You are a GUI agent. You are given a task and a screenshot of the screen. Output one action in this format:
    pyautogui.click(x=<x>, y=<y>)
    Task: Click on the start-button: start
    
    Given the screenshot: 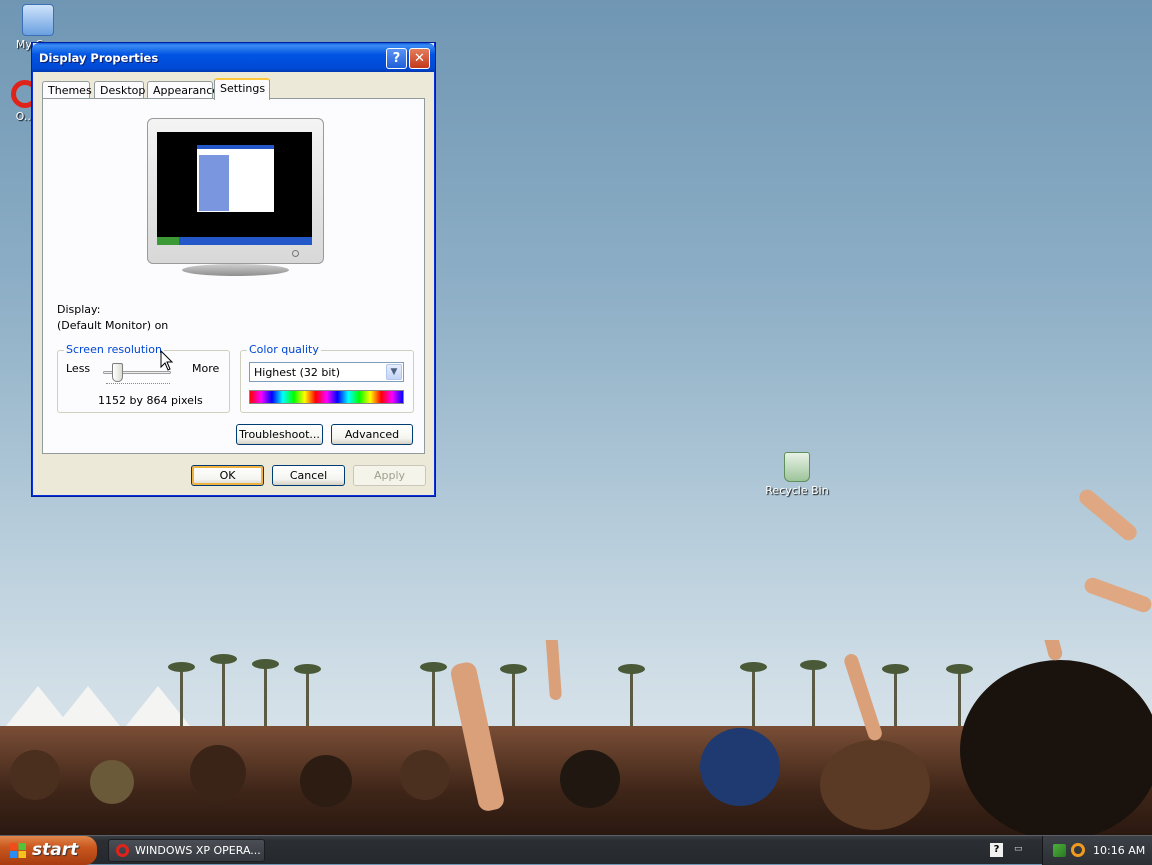 What is the action you would take?
    pyautogui.click(x=48, y=850)
    